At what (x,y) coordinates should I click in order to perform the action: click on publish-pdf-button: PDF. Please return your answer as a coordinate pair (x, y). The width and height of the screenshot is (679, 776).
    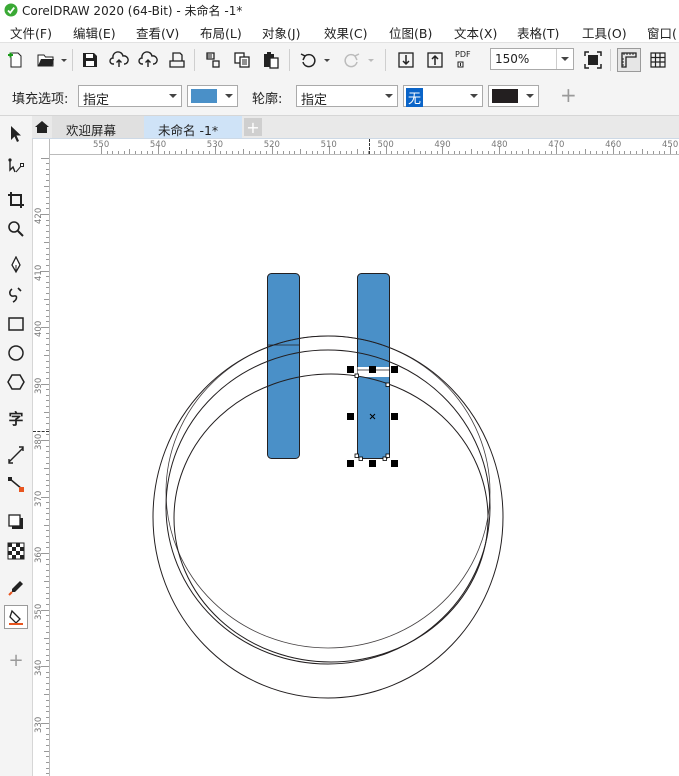
    Looking at the image, I should click on (464, 60).